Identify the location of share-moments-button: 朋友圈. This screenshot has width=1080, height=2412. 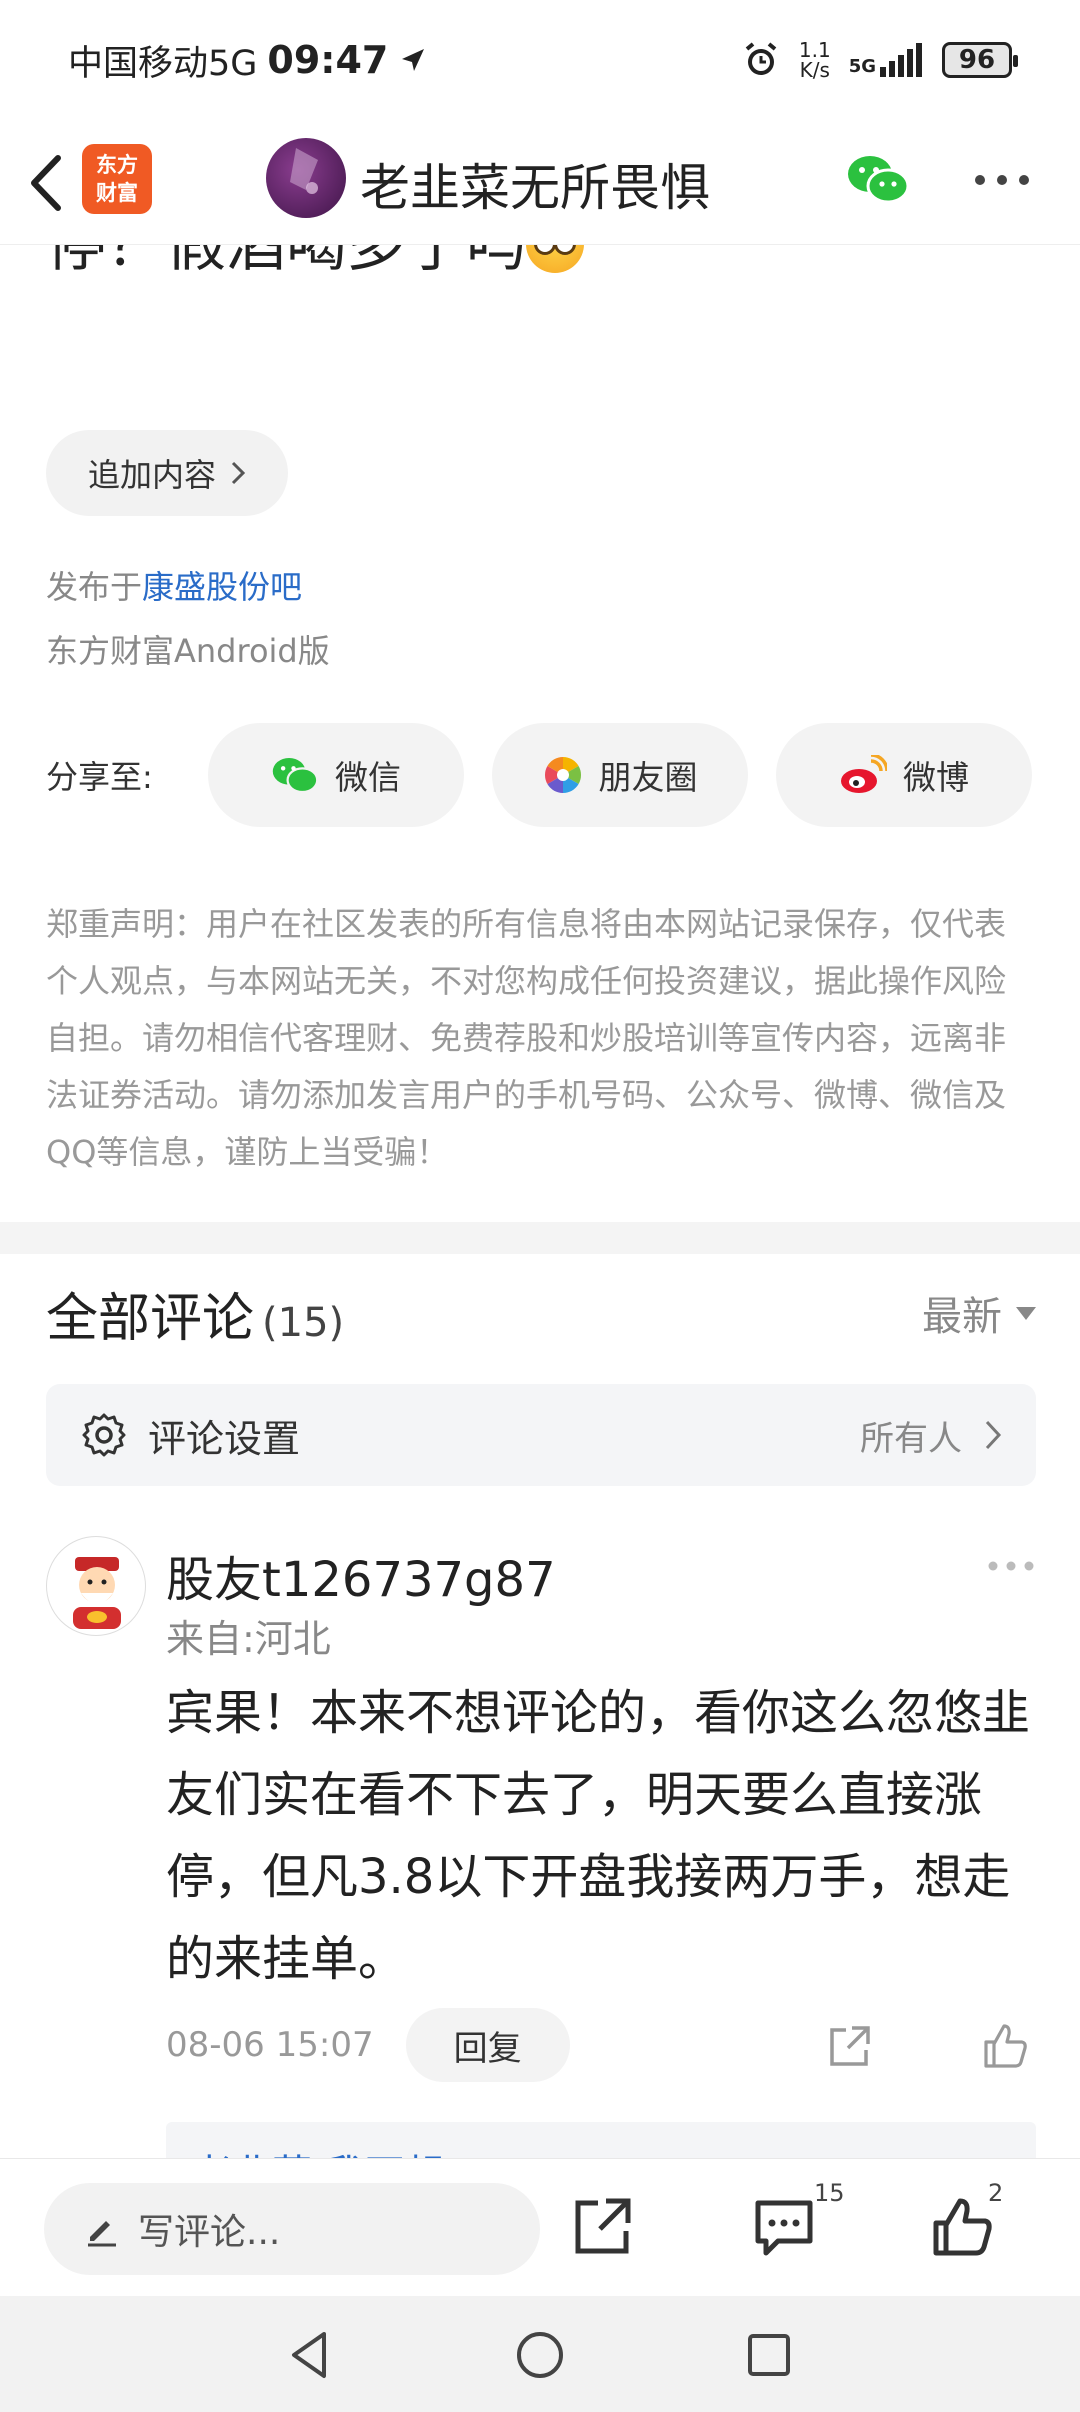
(620, 775).